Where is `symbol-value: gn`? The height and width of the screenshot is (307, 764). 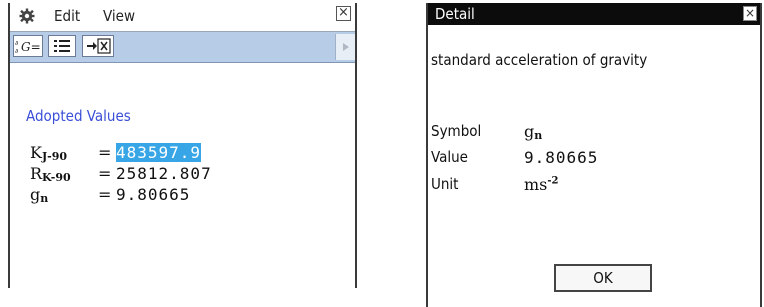 symbol-value: gn is located at coordinates (533, 132).